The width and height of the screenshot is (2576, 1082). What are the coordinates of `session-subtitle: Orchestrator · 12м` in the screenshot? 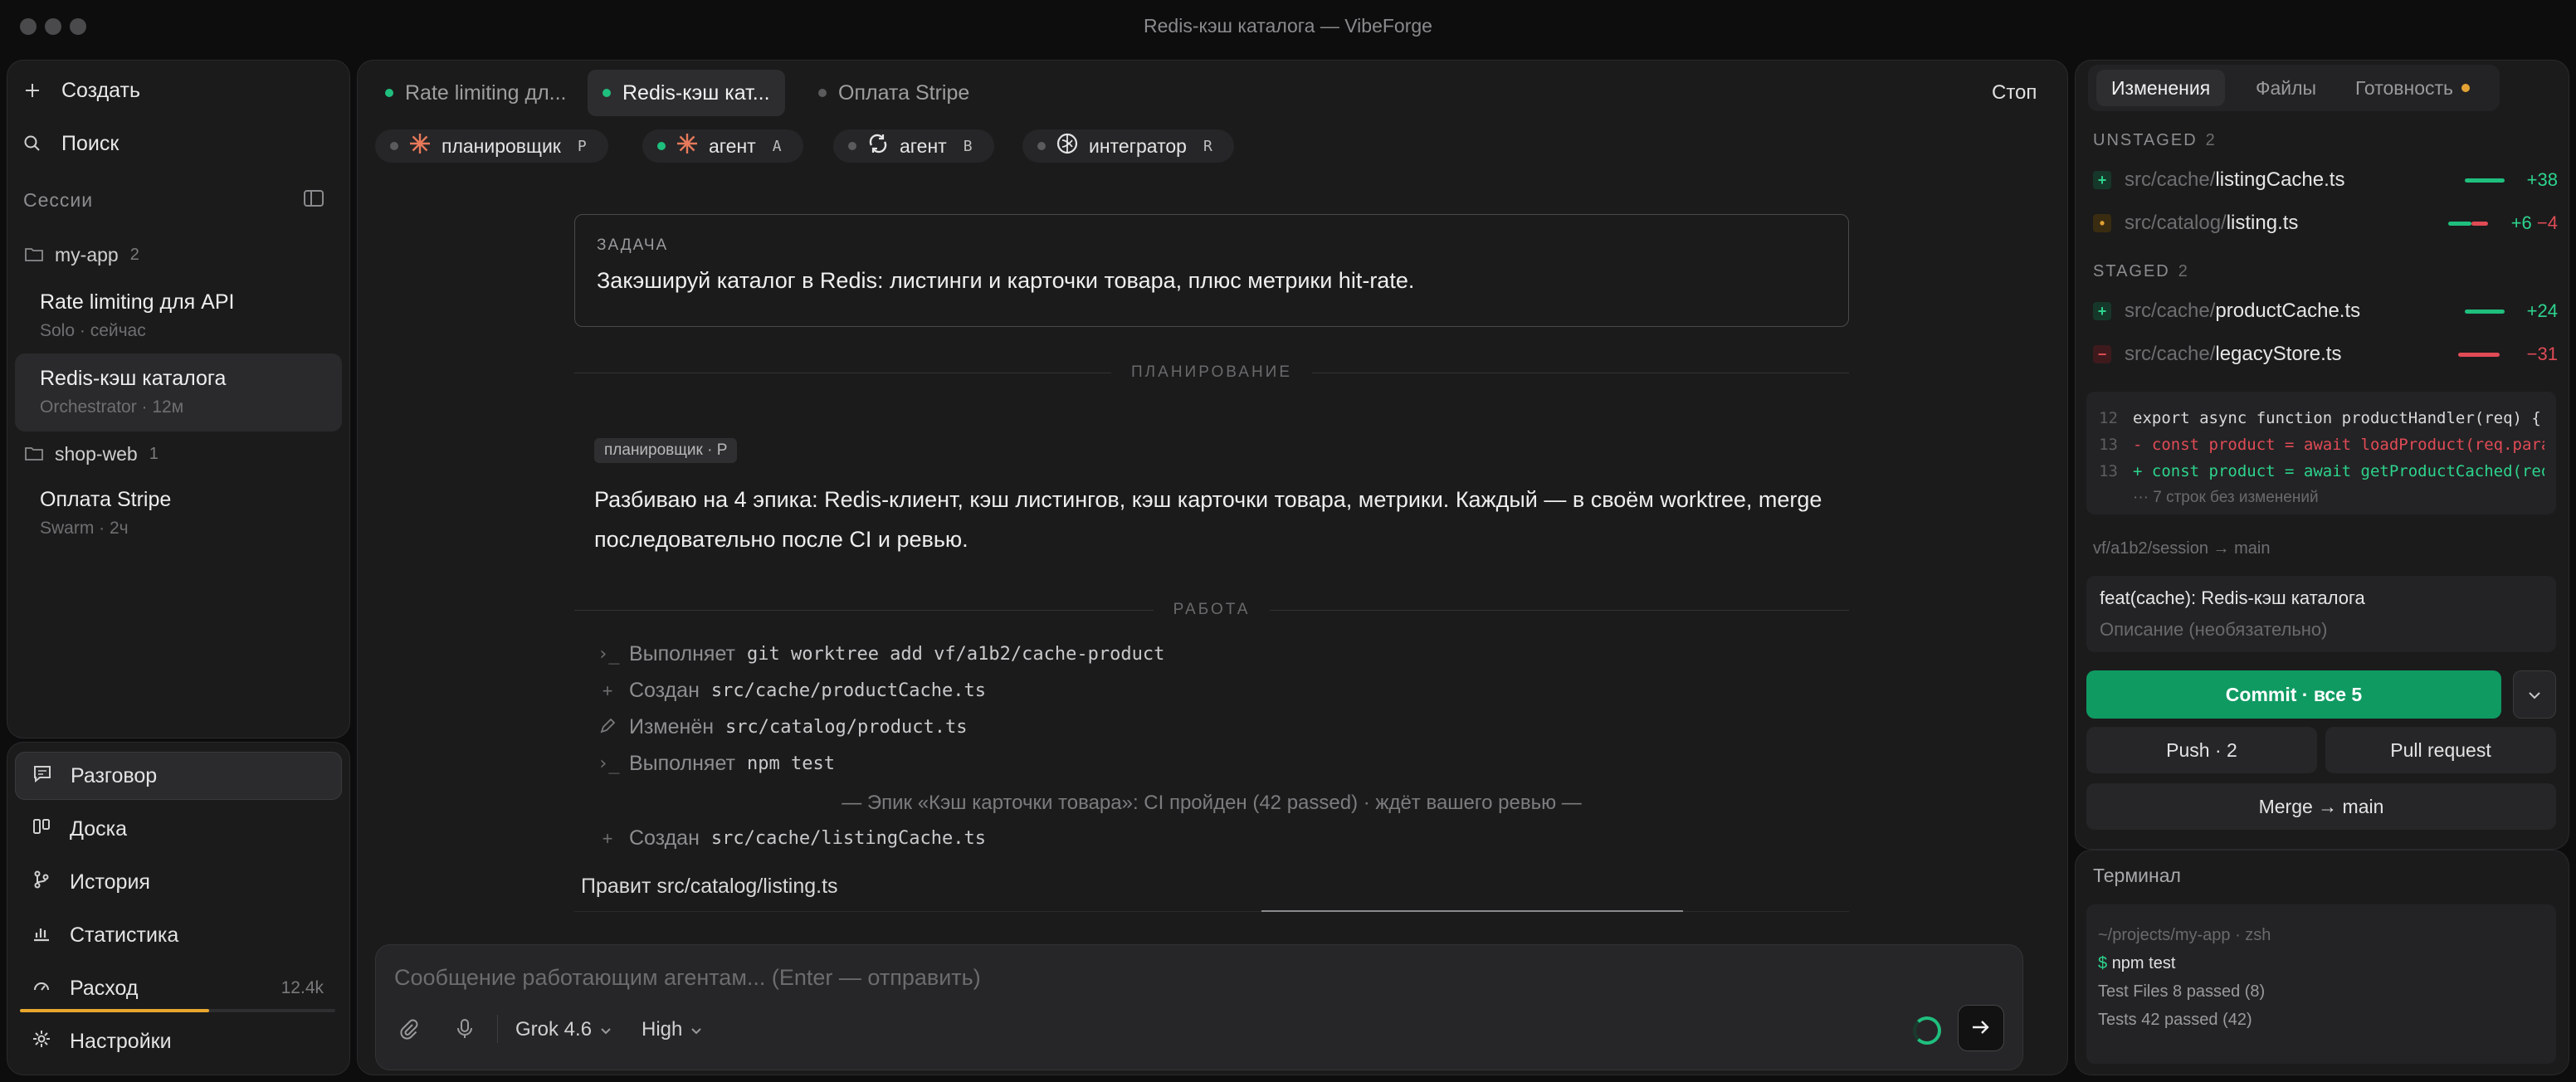 It's located at (112, 407).